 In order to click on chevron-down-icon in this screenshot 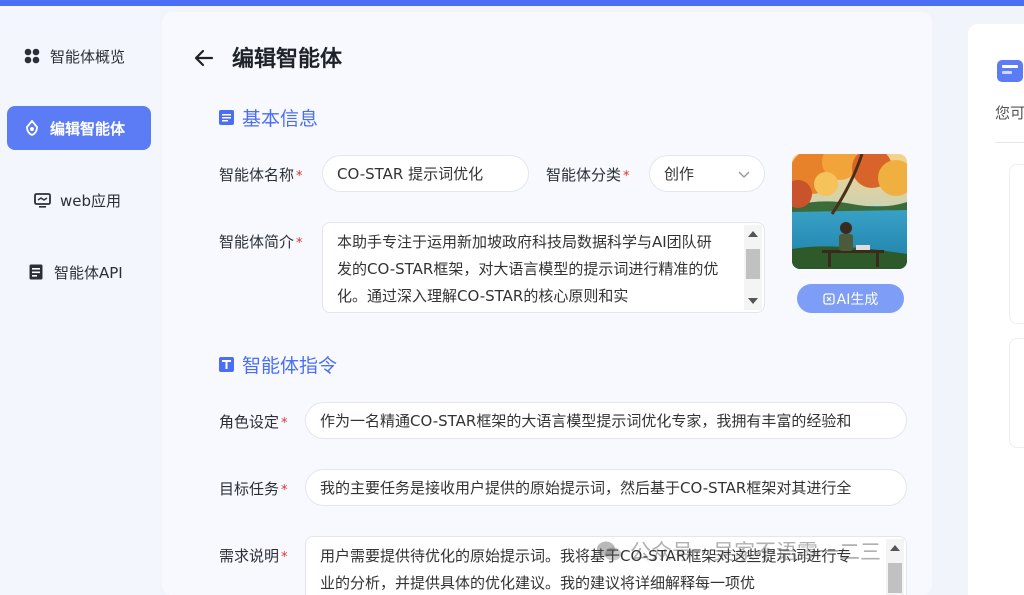, I will do `click(744, 174)`.